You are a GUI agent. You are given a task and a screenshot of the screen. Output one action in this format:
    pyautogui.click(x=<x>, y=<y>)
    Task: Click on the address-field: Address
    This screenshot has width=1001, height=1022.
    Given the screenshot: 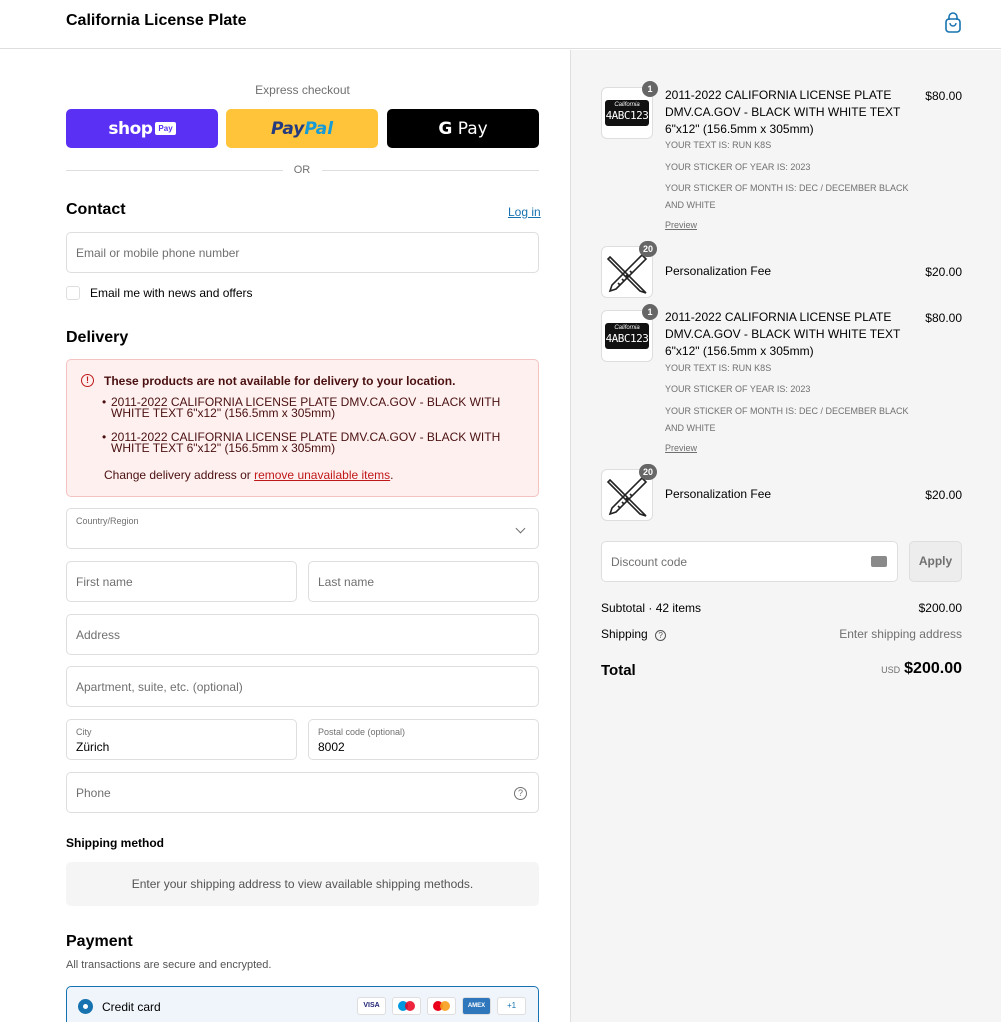 What is the action you would take?
    pyautogui.click(x=302, y=634)
    